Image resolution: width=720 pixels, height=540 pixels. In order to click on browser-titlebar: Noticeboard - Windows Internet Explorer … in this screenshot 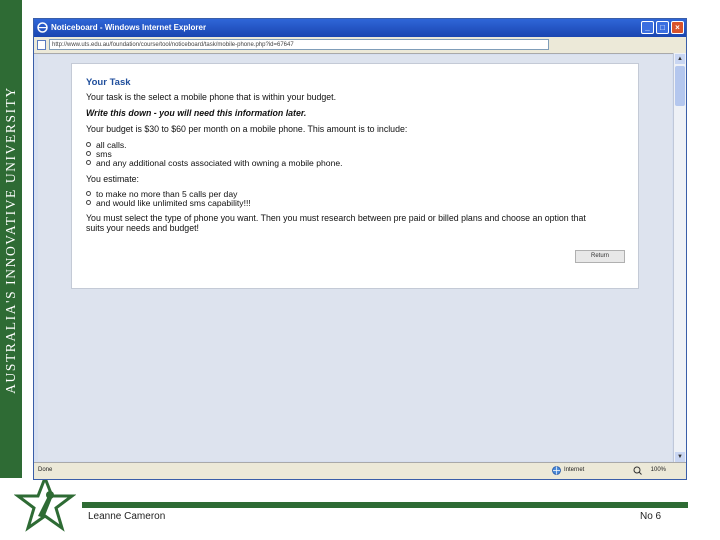, I will do `click(360, 28)`.